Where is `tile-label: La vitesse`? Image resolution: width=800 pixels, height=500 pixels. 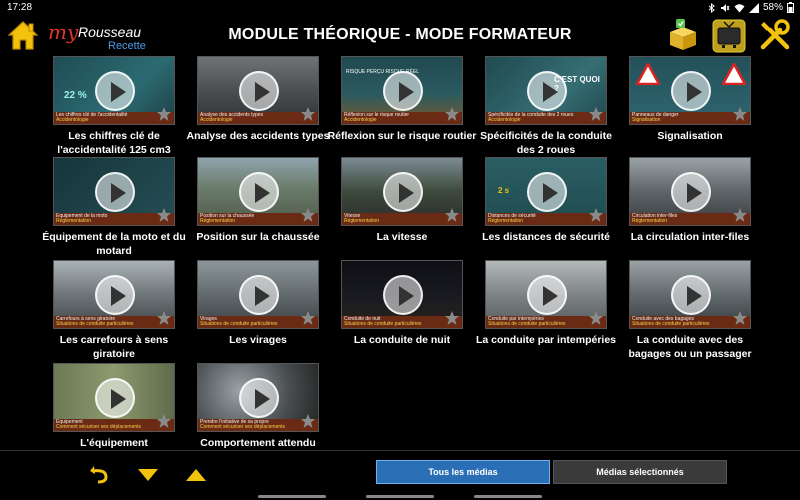
tile-label: La vitesse is located at coordinates (402, 237).